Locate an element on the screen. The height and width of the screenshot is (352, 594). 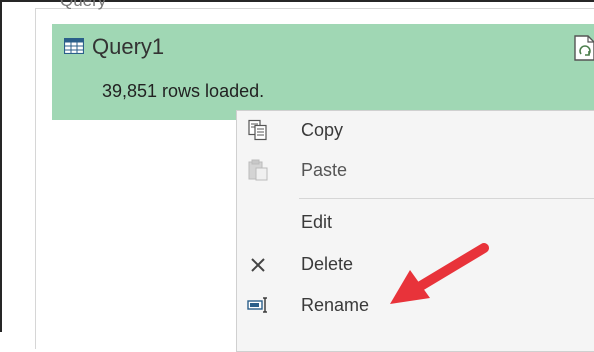
rename-icon is located at coordinates (257, 305).